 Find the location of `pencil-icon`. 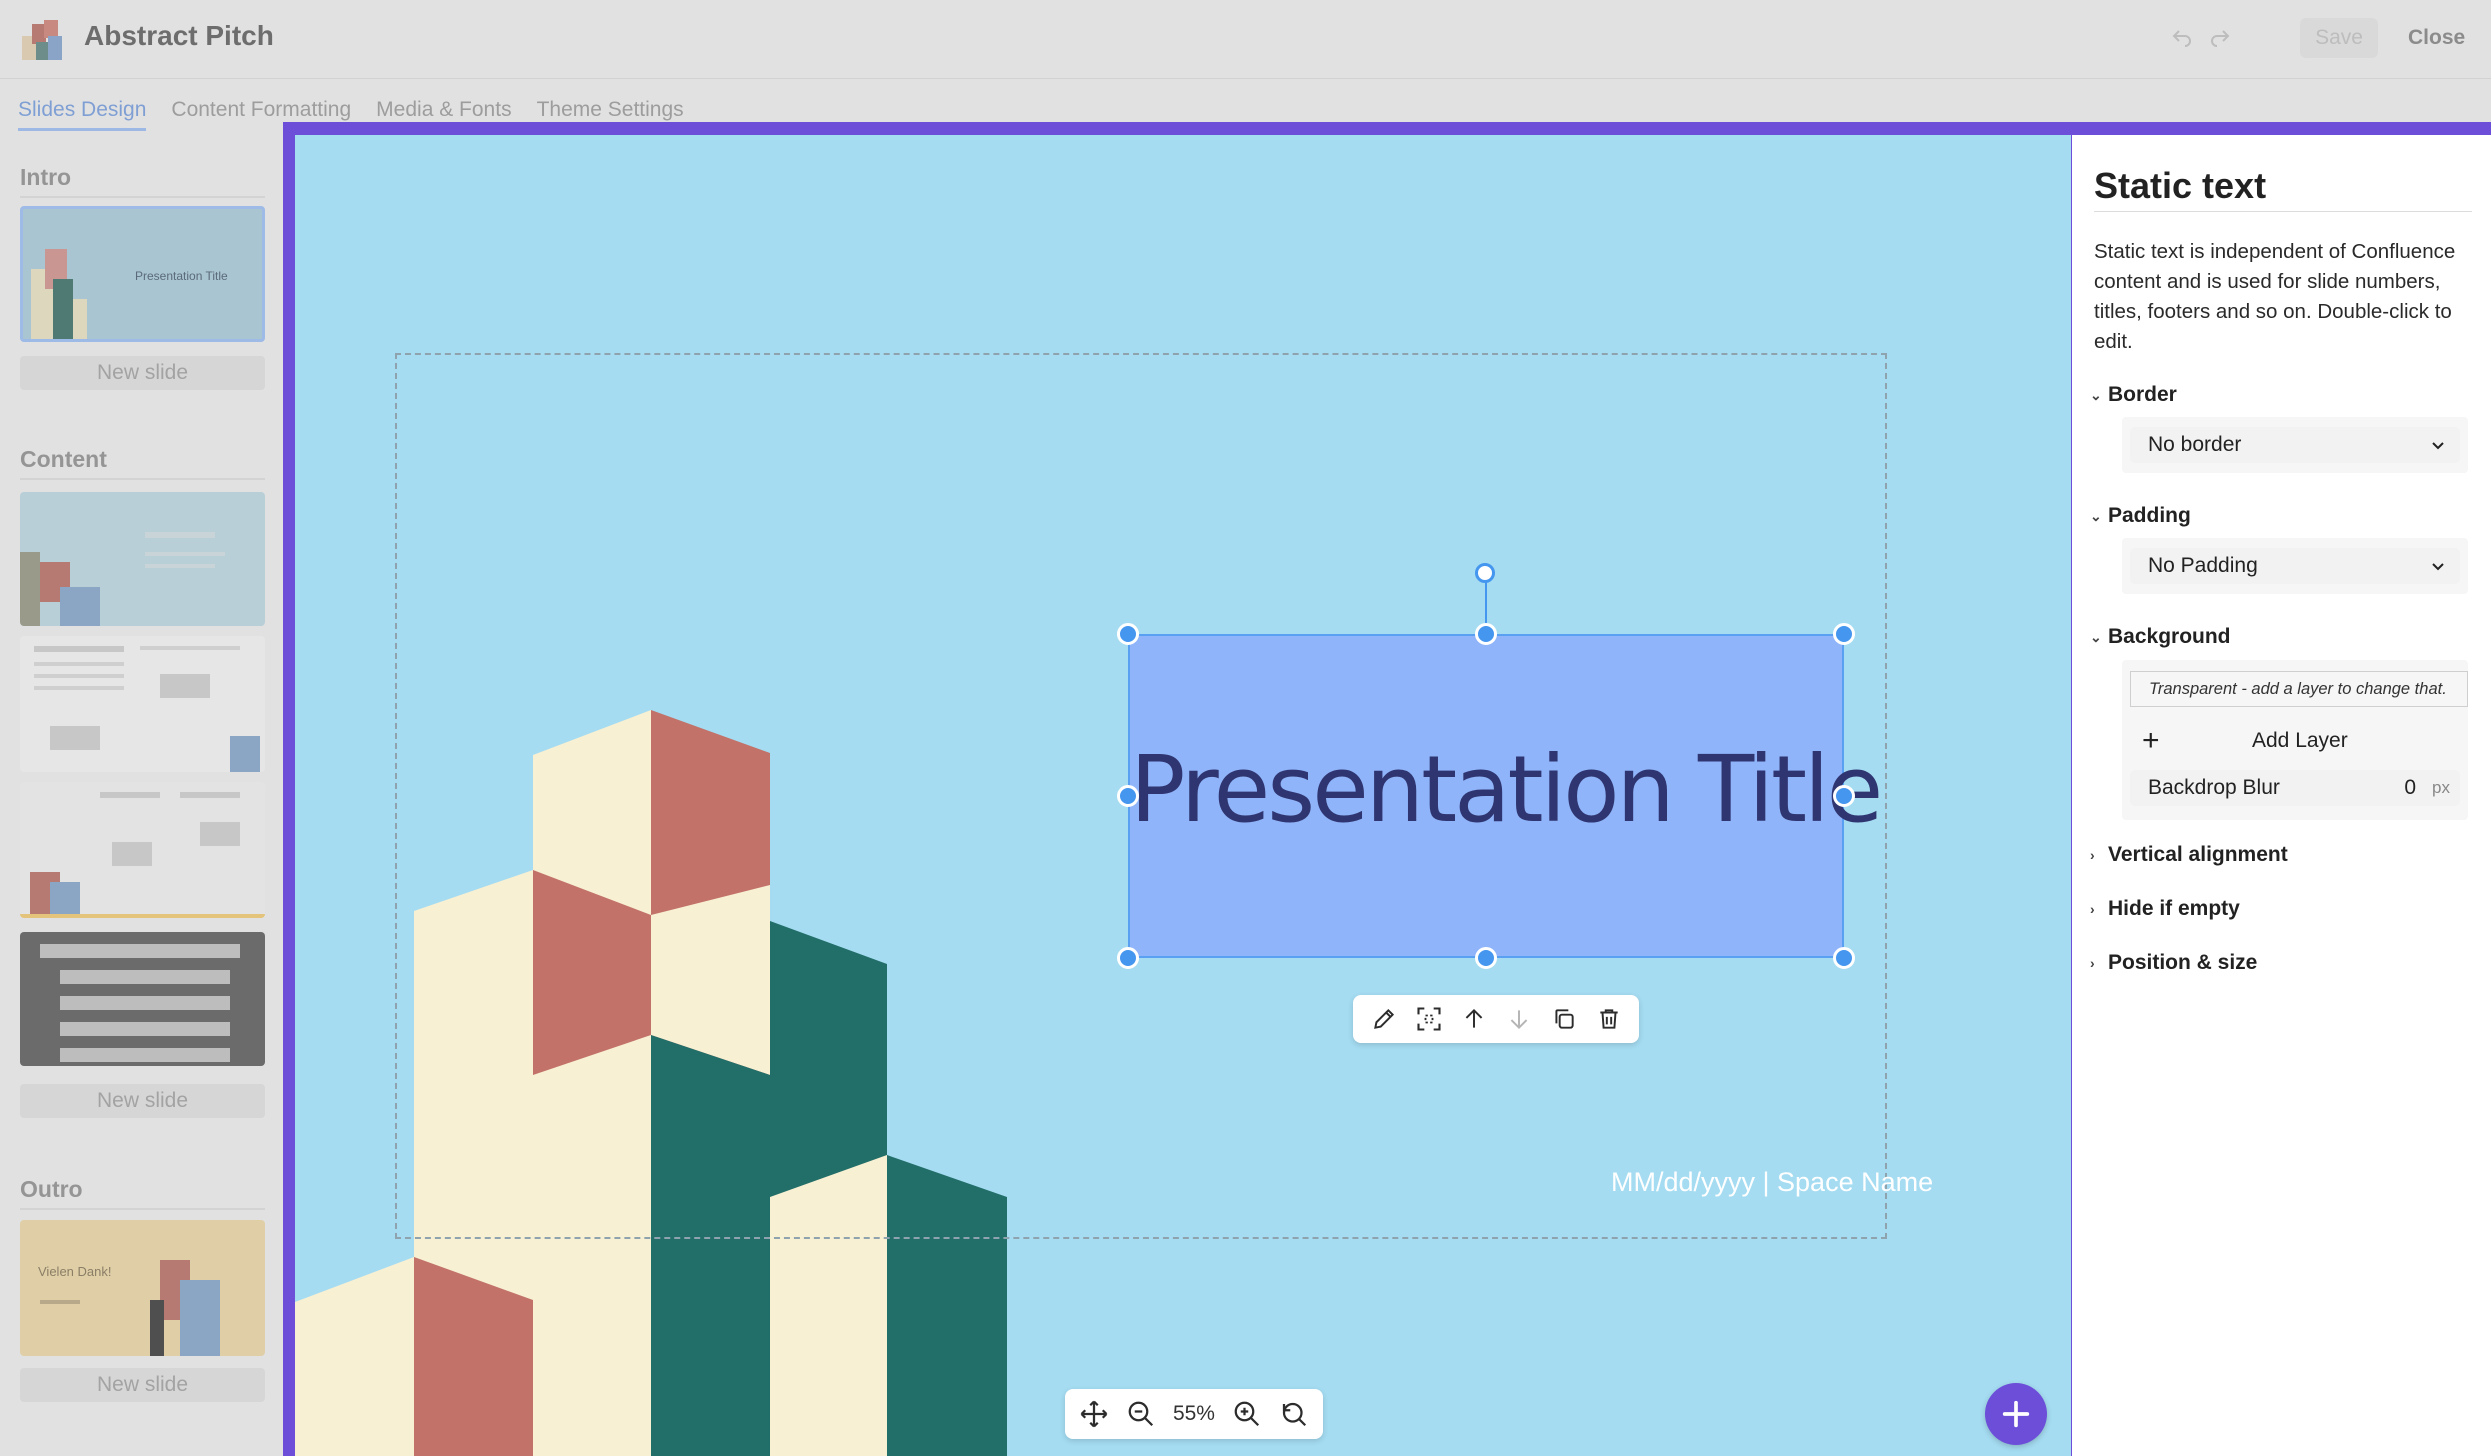

pencil-icon is located at coordinates (1384, 1019).